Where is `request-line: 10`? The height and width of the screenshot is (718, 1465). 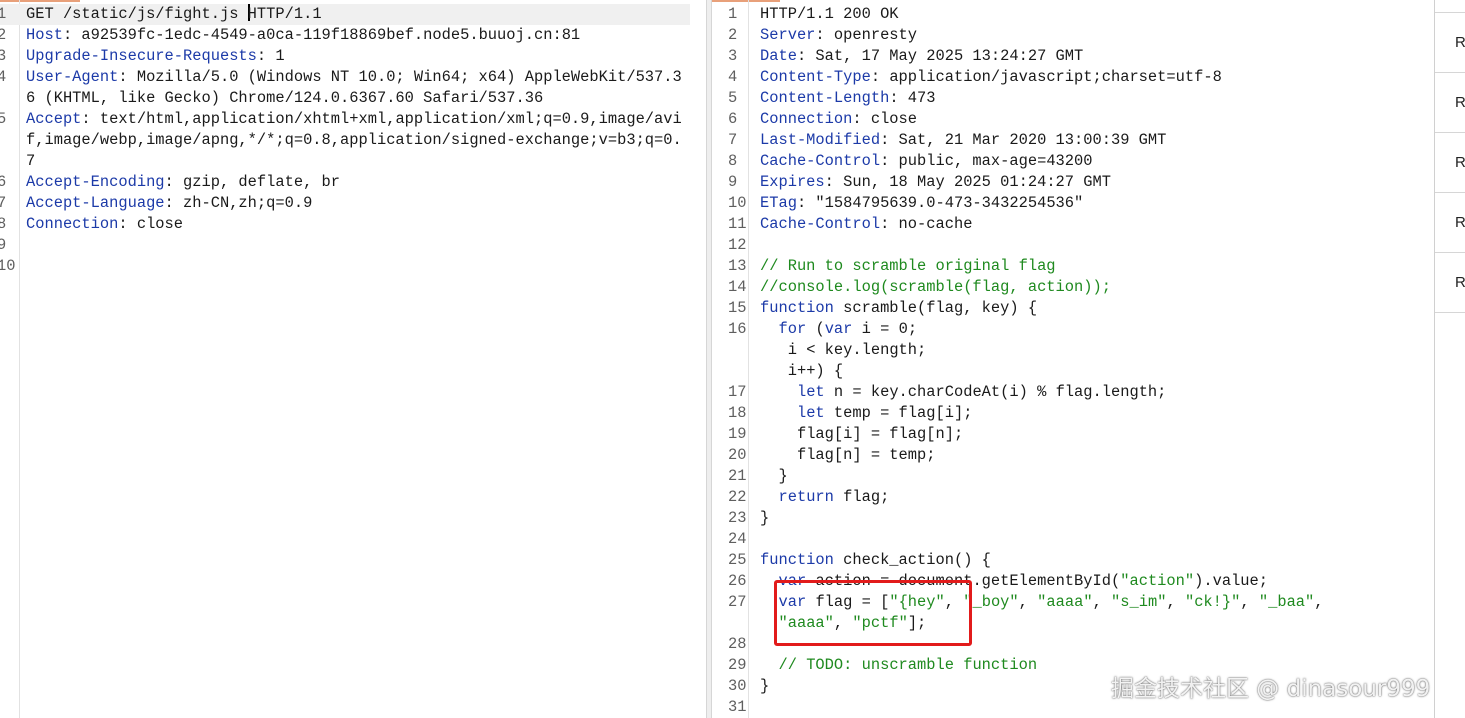 request-line: 10 is located at coordinates (345, 266).